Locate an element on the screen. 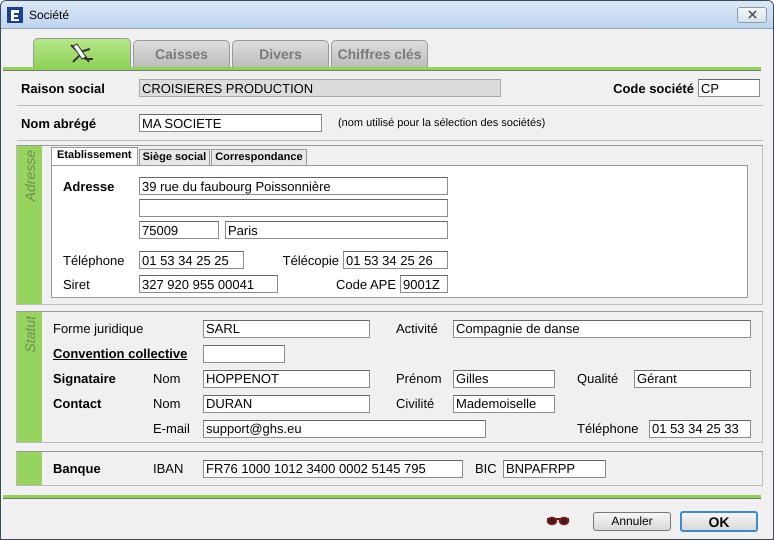 This screenshot has width=774, height=540. group-label: Signataire is located at coordinates (85, 378).